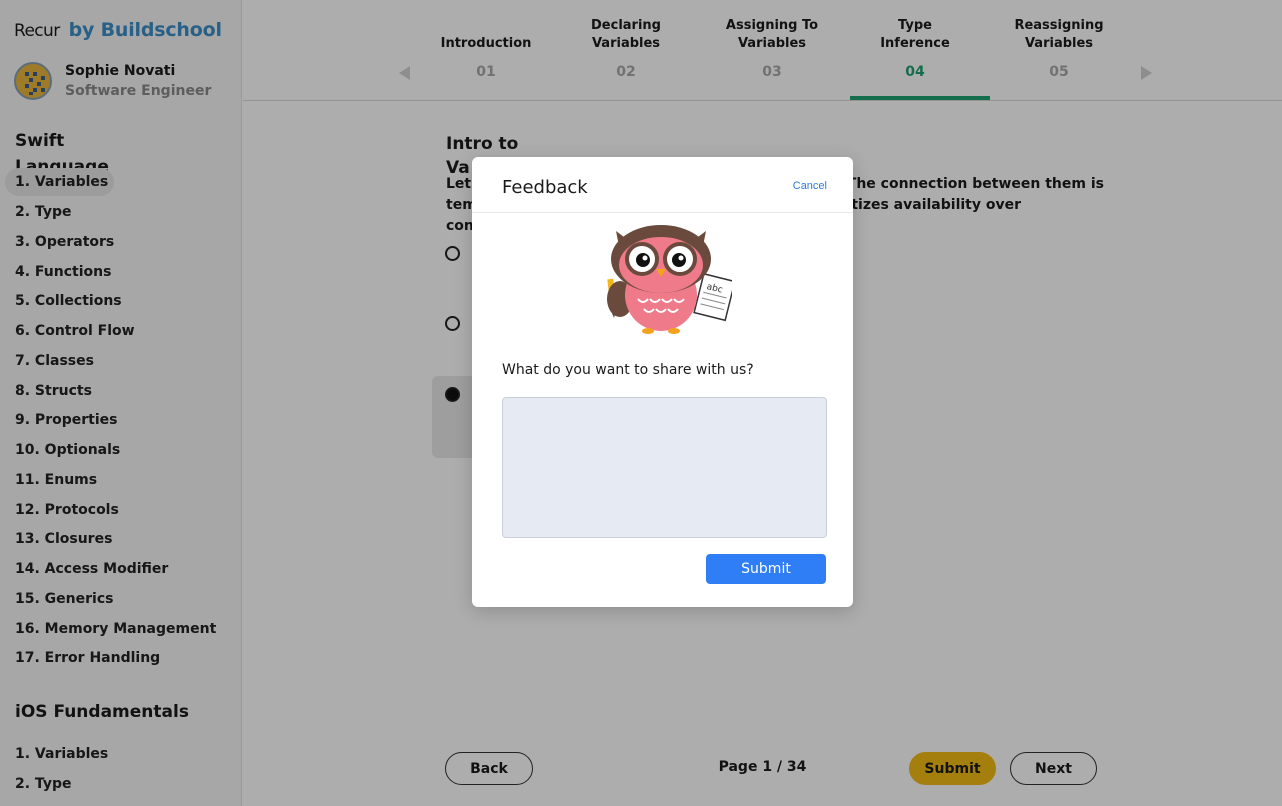  What do you see at coordinates (664, 467) in the screenshot?
I see `feedback-textarea` at bounding box center [664, 467].